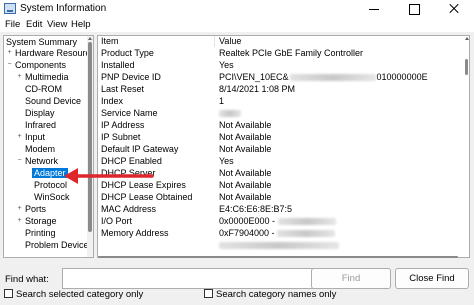  I want to click on list-row: DHCP Enabled Yes, so click(281, 161).